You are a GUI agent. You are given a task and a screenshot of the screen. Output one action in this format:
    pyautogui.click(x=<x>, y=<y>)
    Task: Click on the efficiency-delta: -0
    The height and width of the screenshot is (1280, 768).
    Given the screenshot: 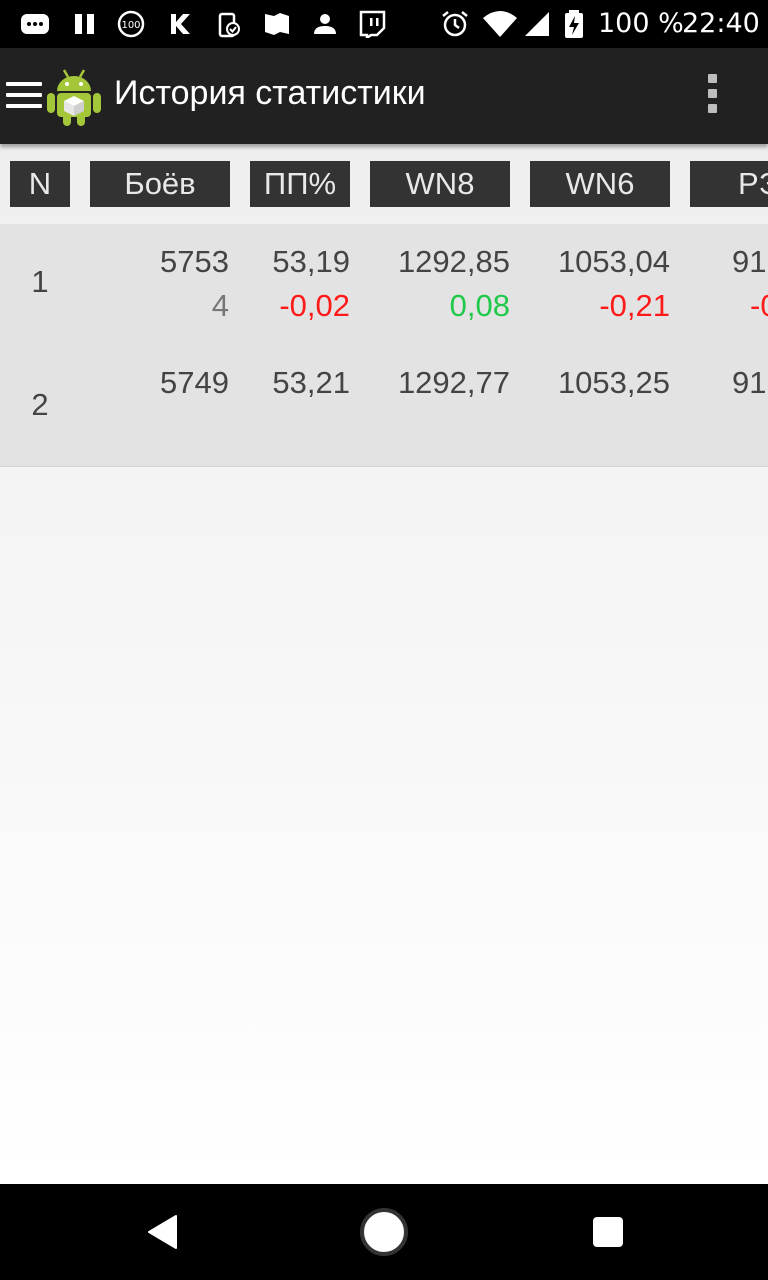 What is the action you would take?
    pyautogui.click(x=759, y=305)
    